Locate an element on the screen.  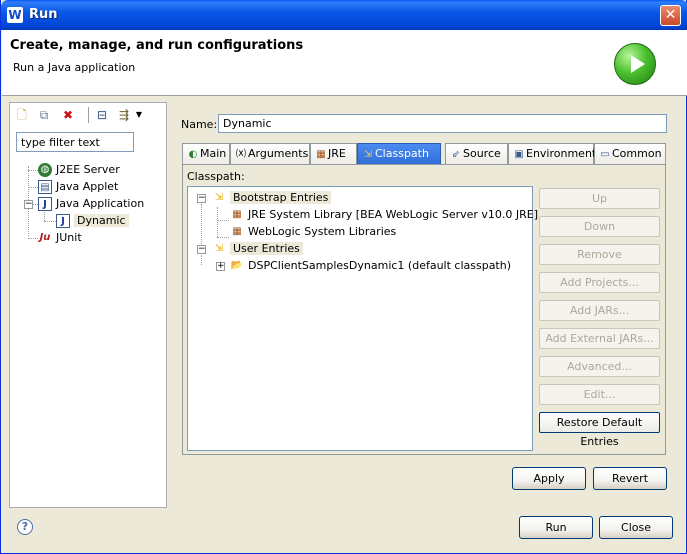
tab-common: ▭ Common is located at coordinates (630, 154).